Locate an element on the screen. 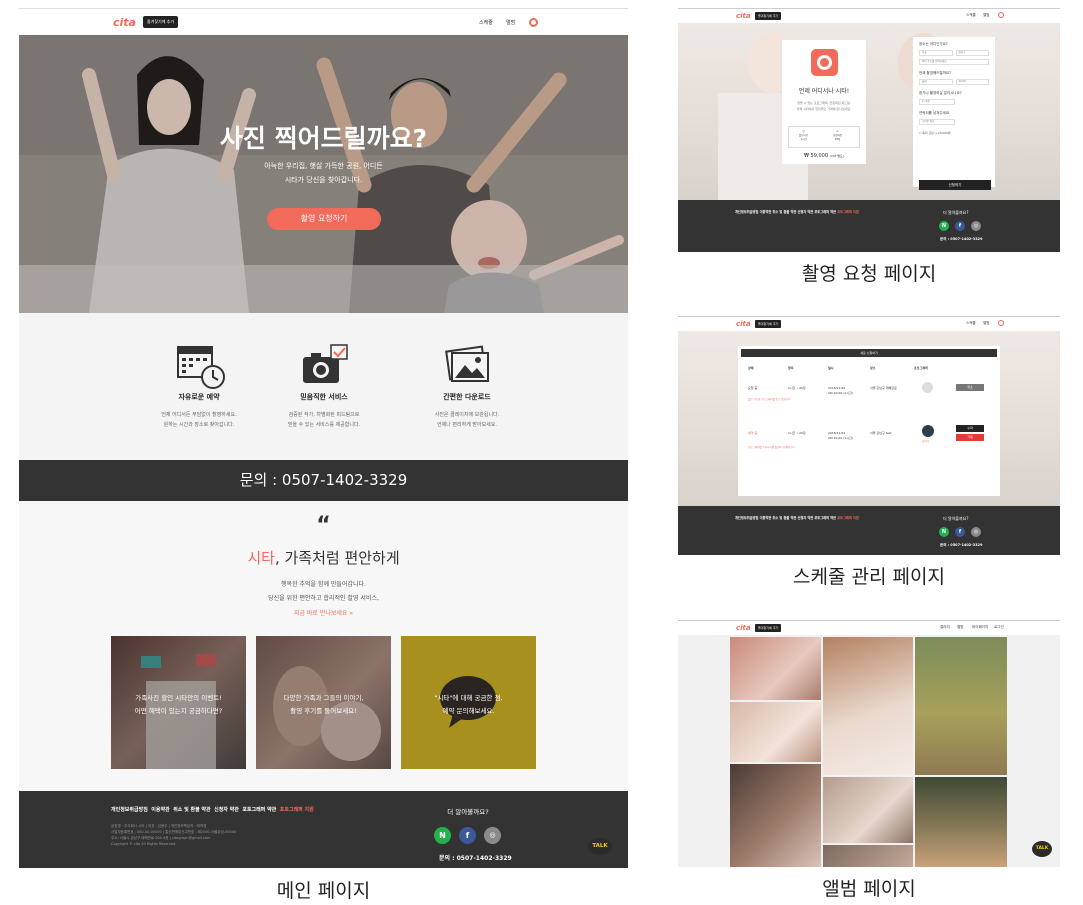 Image resolution: width=1083 pixels, height=905 pixels. feature-download: 간편한 다운로드 사진은 클레이지에 보관됩니다. 언제나 편리하게 받아보세요. is located at coordinates (467, 386).